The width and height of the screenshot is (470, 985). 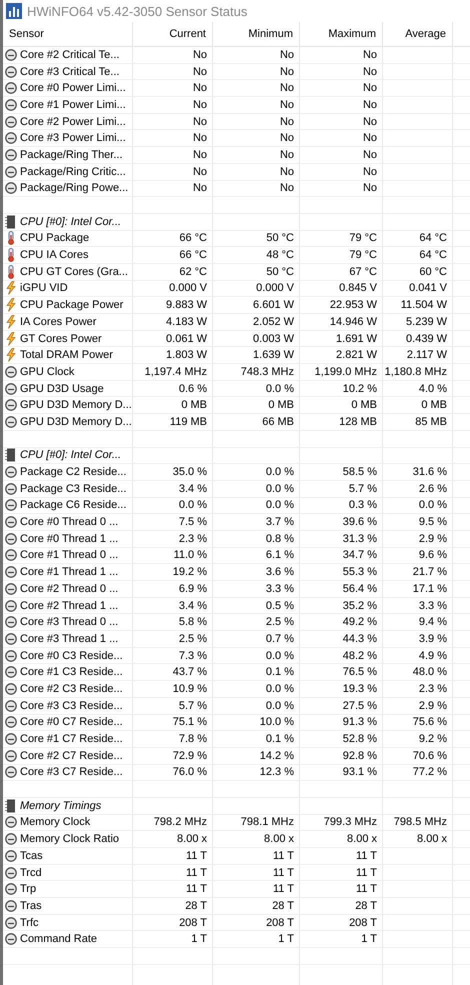 What do you see at coordinates (55, 822) in the screenshot?
I see `sensor-name: Memory Clock` at bounding box center [55, 822].